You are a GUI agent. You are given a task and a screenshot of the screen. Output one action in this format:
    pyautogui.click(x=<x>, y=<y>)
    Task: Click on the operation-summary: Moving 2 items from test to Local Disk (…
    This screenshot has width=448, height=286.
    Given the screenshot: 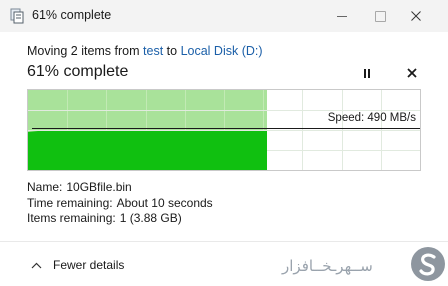 What is the action you would take?
    pyautogui.click(x=145, y=51)
    